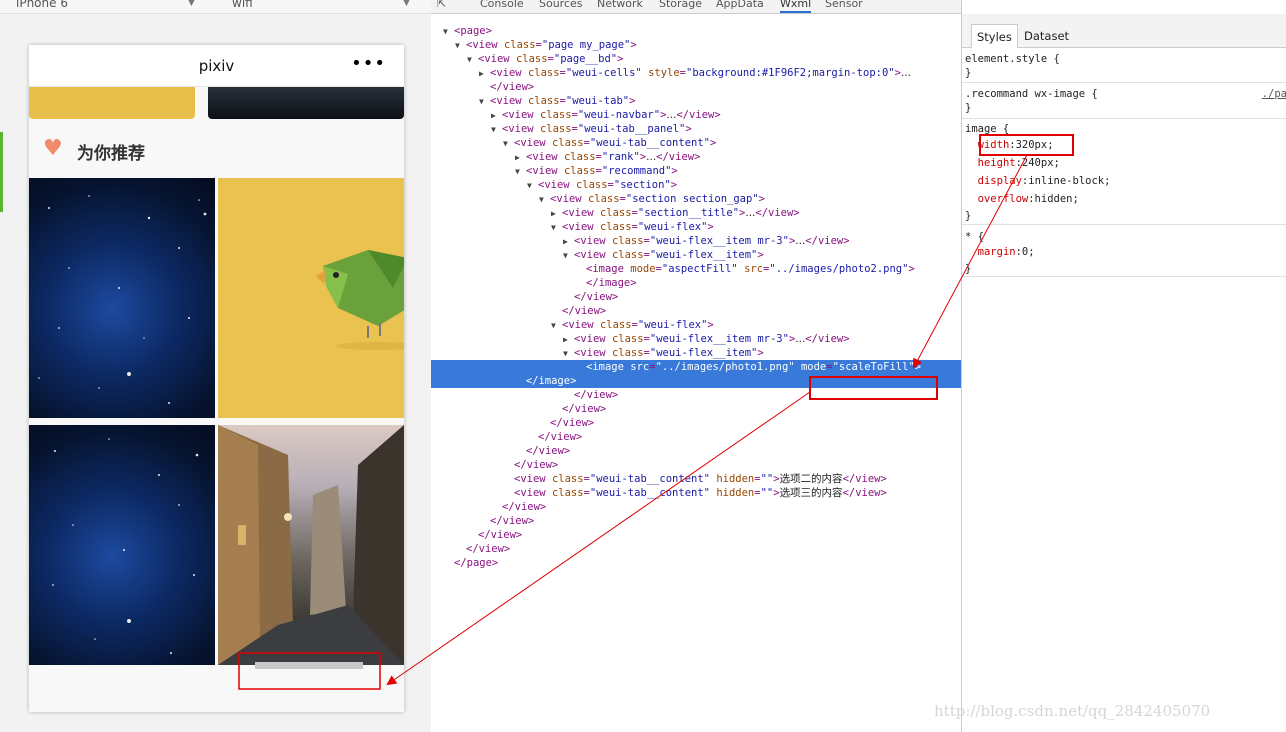 Image resolution: width=1286 pixels, height=732 pixels. I want to click on wxml-node: </image>, so click(696, 283).